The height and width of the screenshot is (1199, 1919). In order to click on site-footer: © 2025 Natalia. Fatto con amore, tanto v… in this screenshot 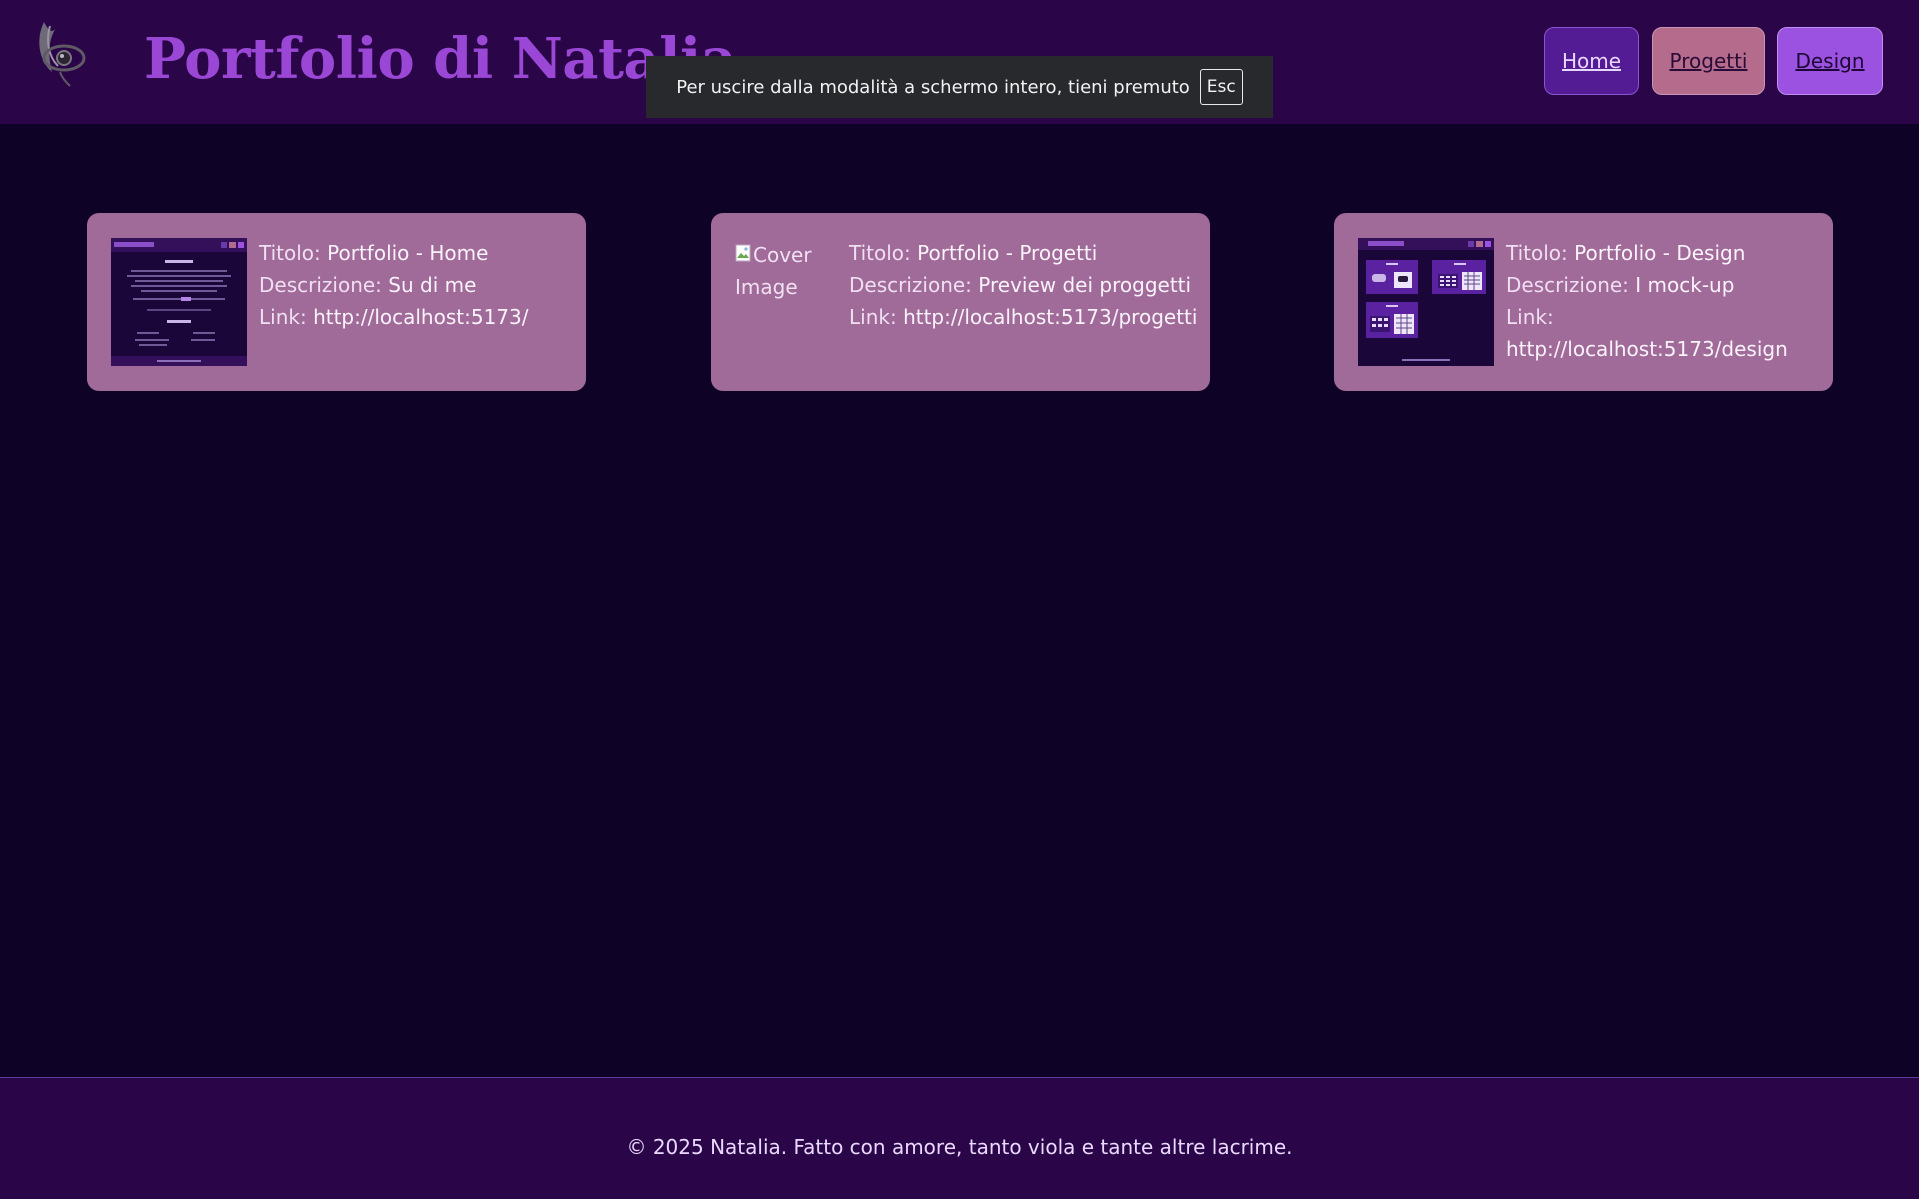, I will do `click(959, 1138)`.